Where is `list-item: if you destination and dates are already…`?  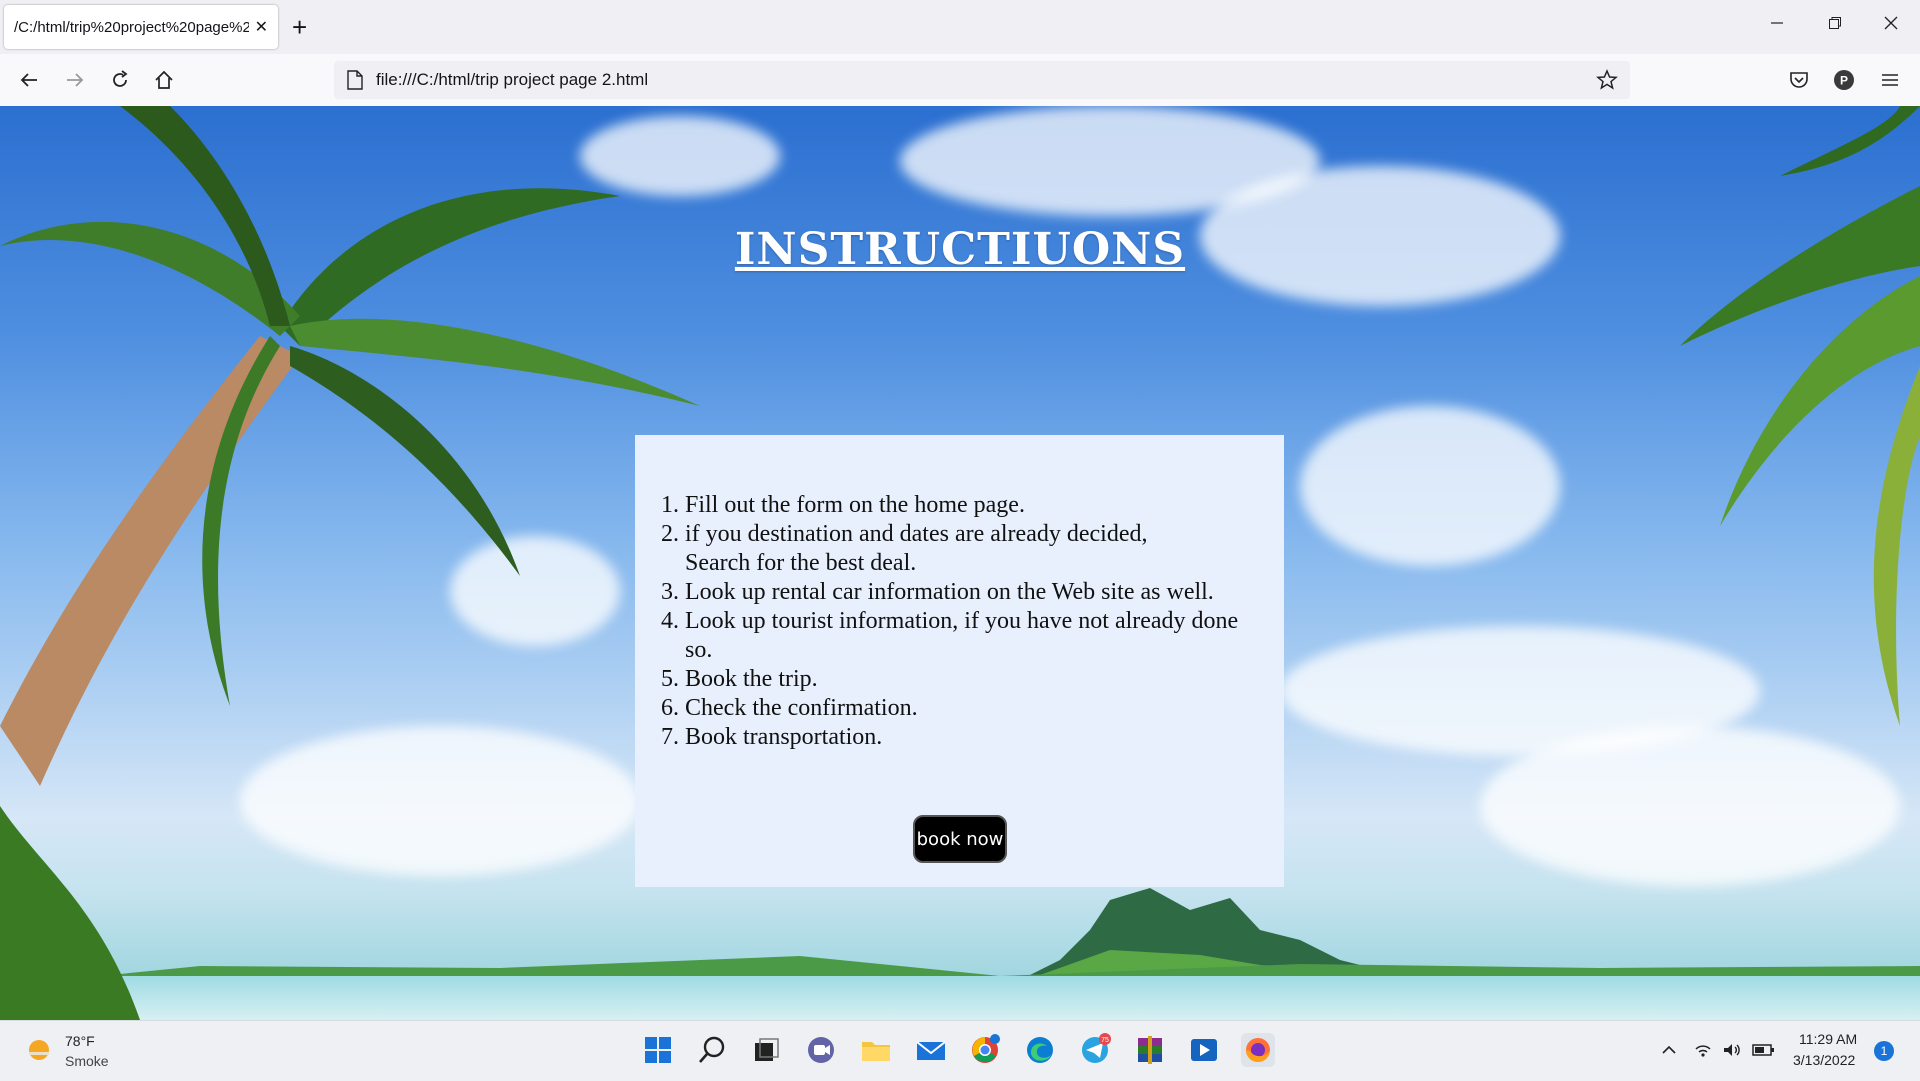
list-item: if you destination and dates are already… is located at coordinates (945, 549).